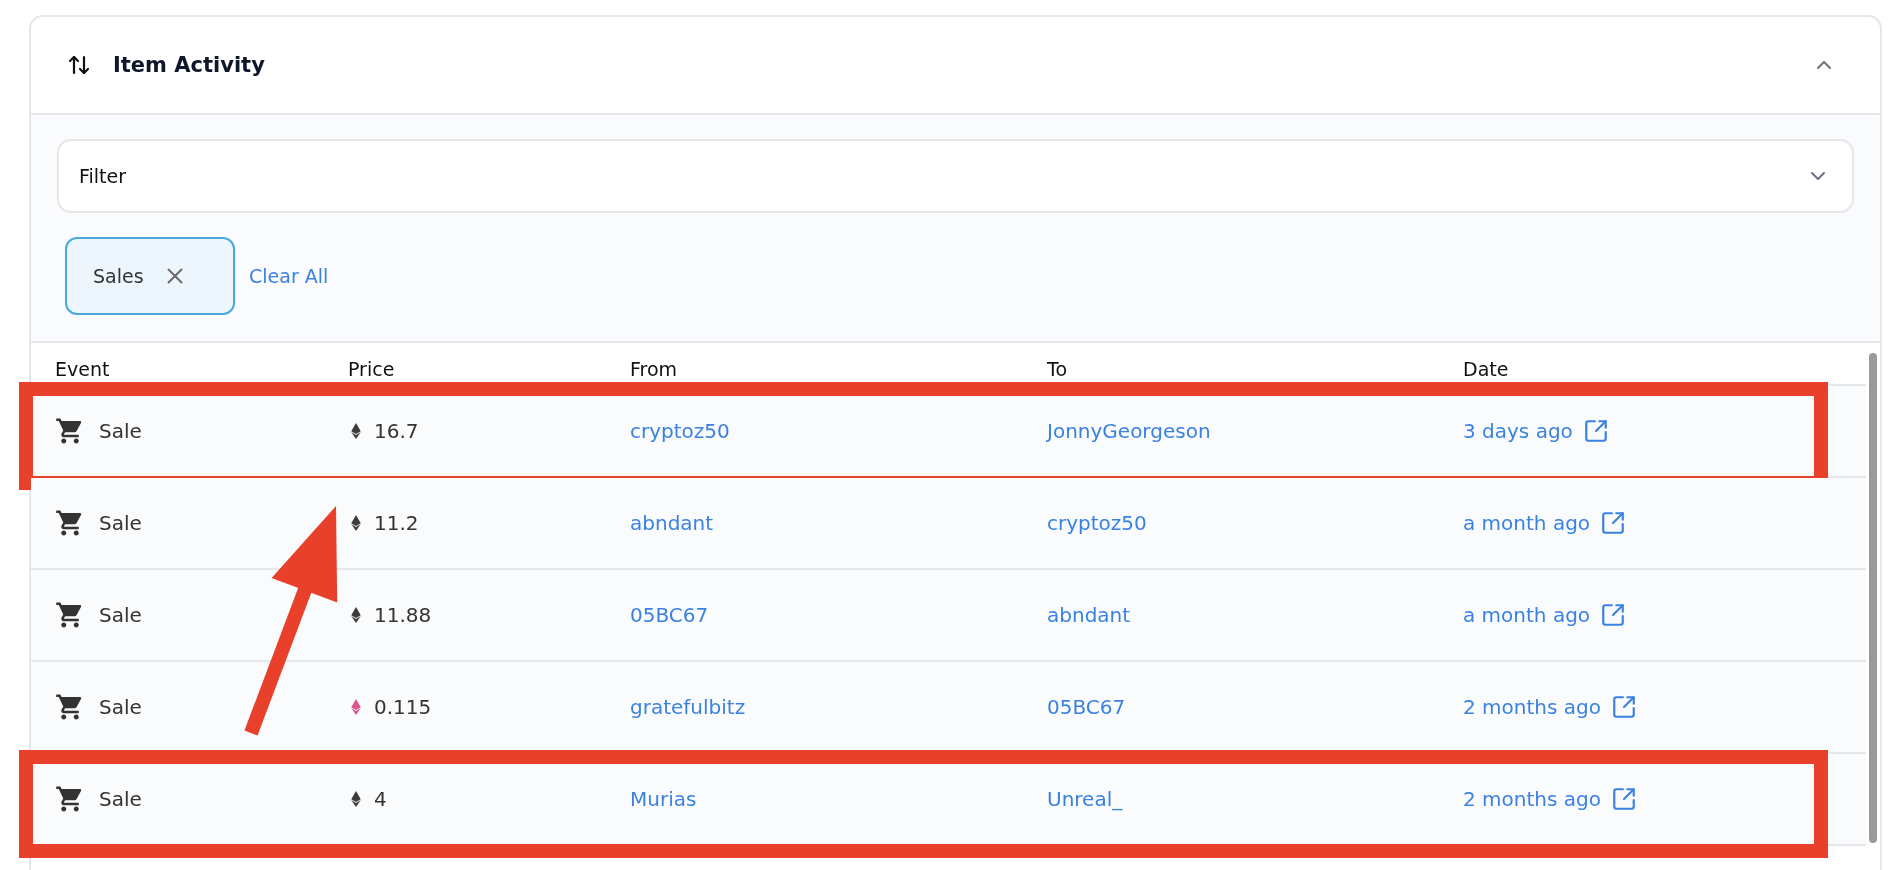 The width and height of the screenshot is (1904, 870). Describe the element at coordinates (1085, 799) in the screenshot. I see `user-link: Unreal_` at that location.